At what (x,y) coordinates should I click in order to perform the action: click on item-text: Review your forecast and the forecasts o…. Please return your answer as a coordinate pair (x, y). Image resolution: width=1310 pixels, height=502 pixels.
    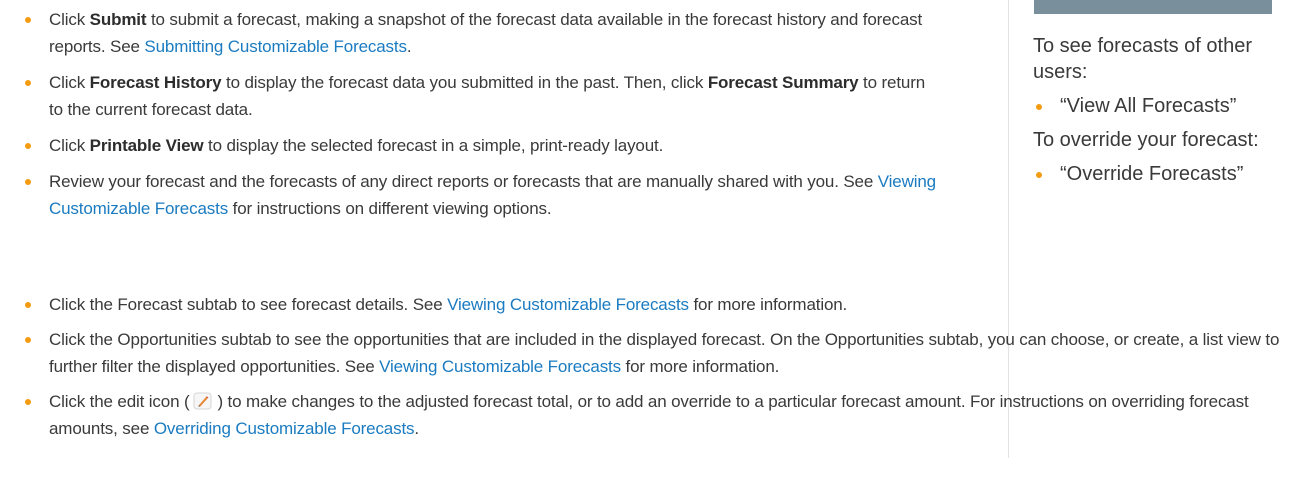
    Looking at the image, I should click on (463, 181).